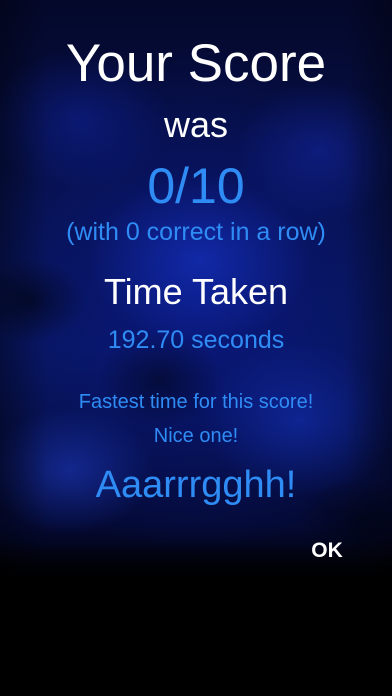 This screenshot has height=696, width=392. What do you see at coordinates (196, 485) in the screenshot?
I see `exclamation-text: Aaarrrgghh!` at bounding box center [196, 485].